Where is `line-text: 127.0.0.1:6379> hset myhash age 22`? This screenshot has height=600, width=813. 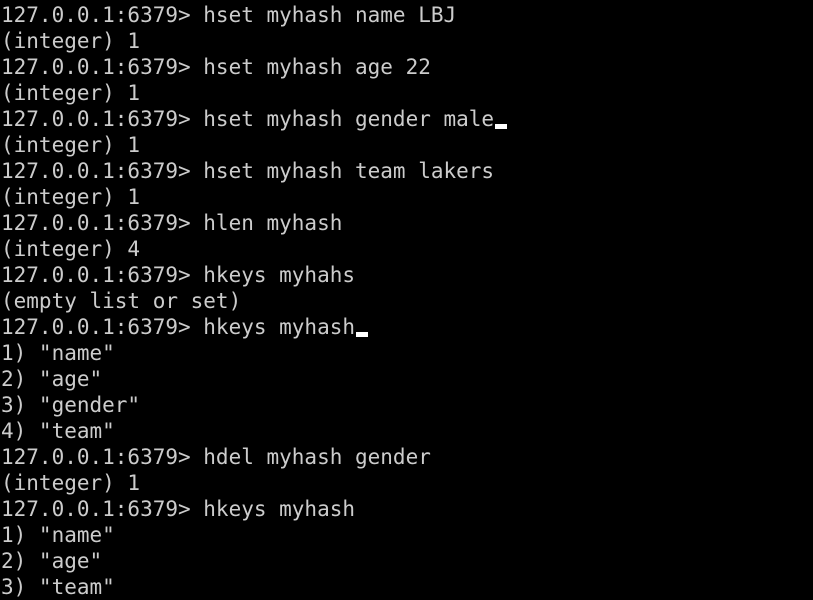 line-text: 127.0.0.1:6379> hset myhash age 22 is located at coordinates (216, 67).